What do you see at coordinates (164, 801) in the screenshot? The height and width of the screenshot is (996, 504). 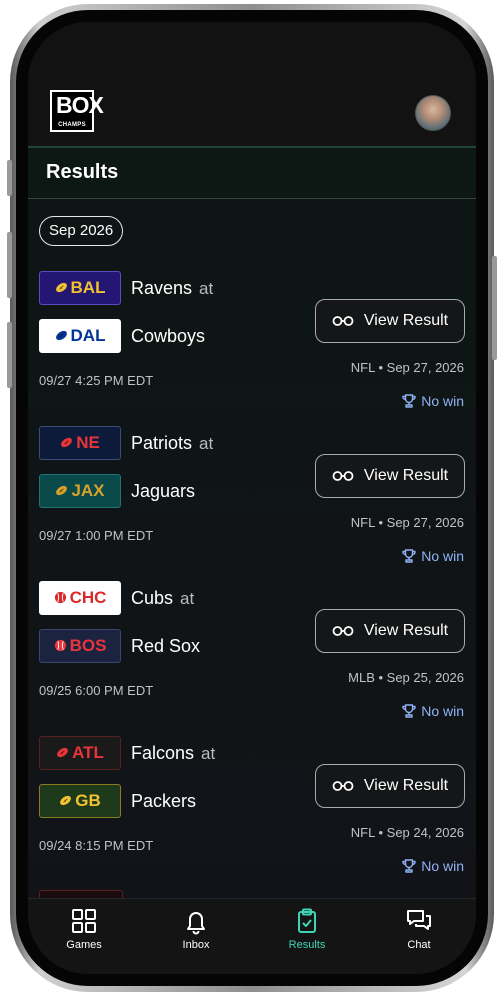 I see `home-team-name: Packers` at bounding box center [164, 801].